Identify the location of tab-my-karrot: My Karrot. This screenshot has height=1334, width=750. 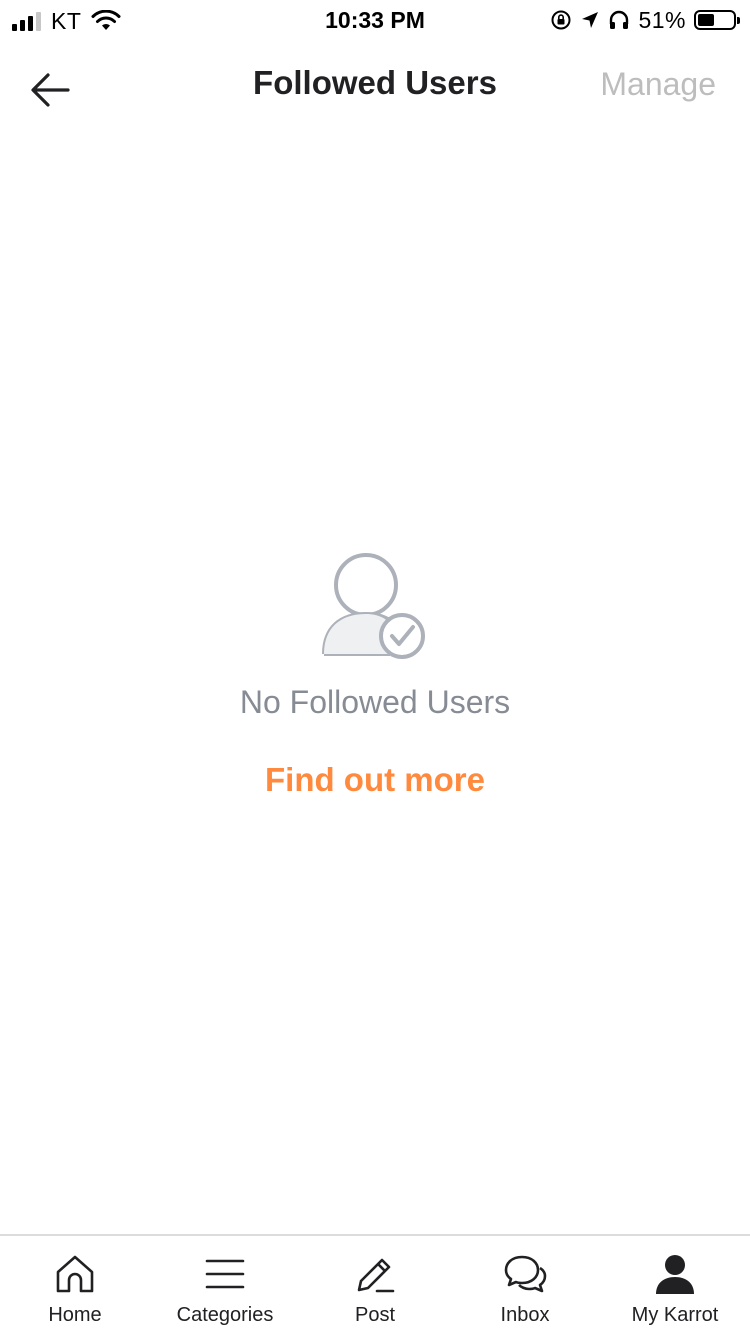
(675, 1285).